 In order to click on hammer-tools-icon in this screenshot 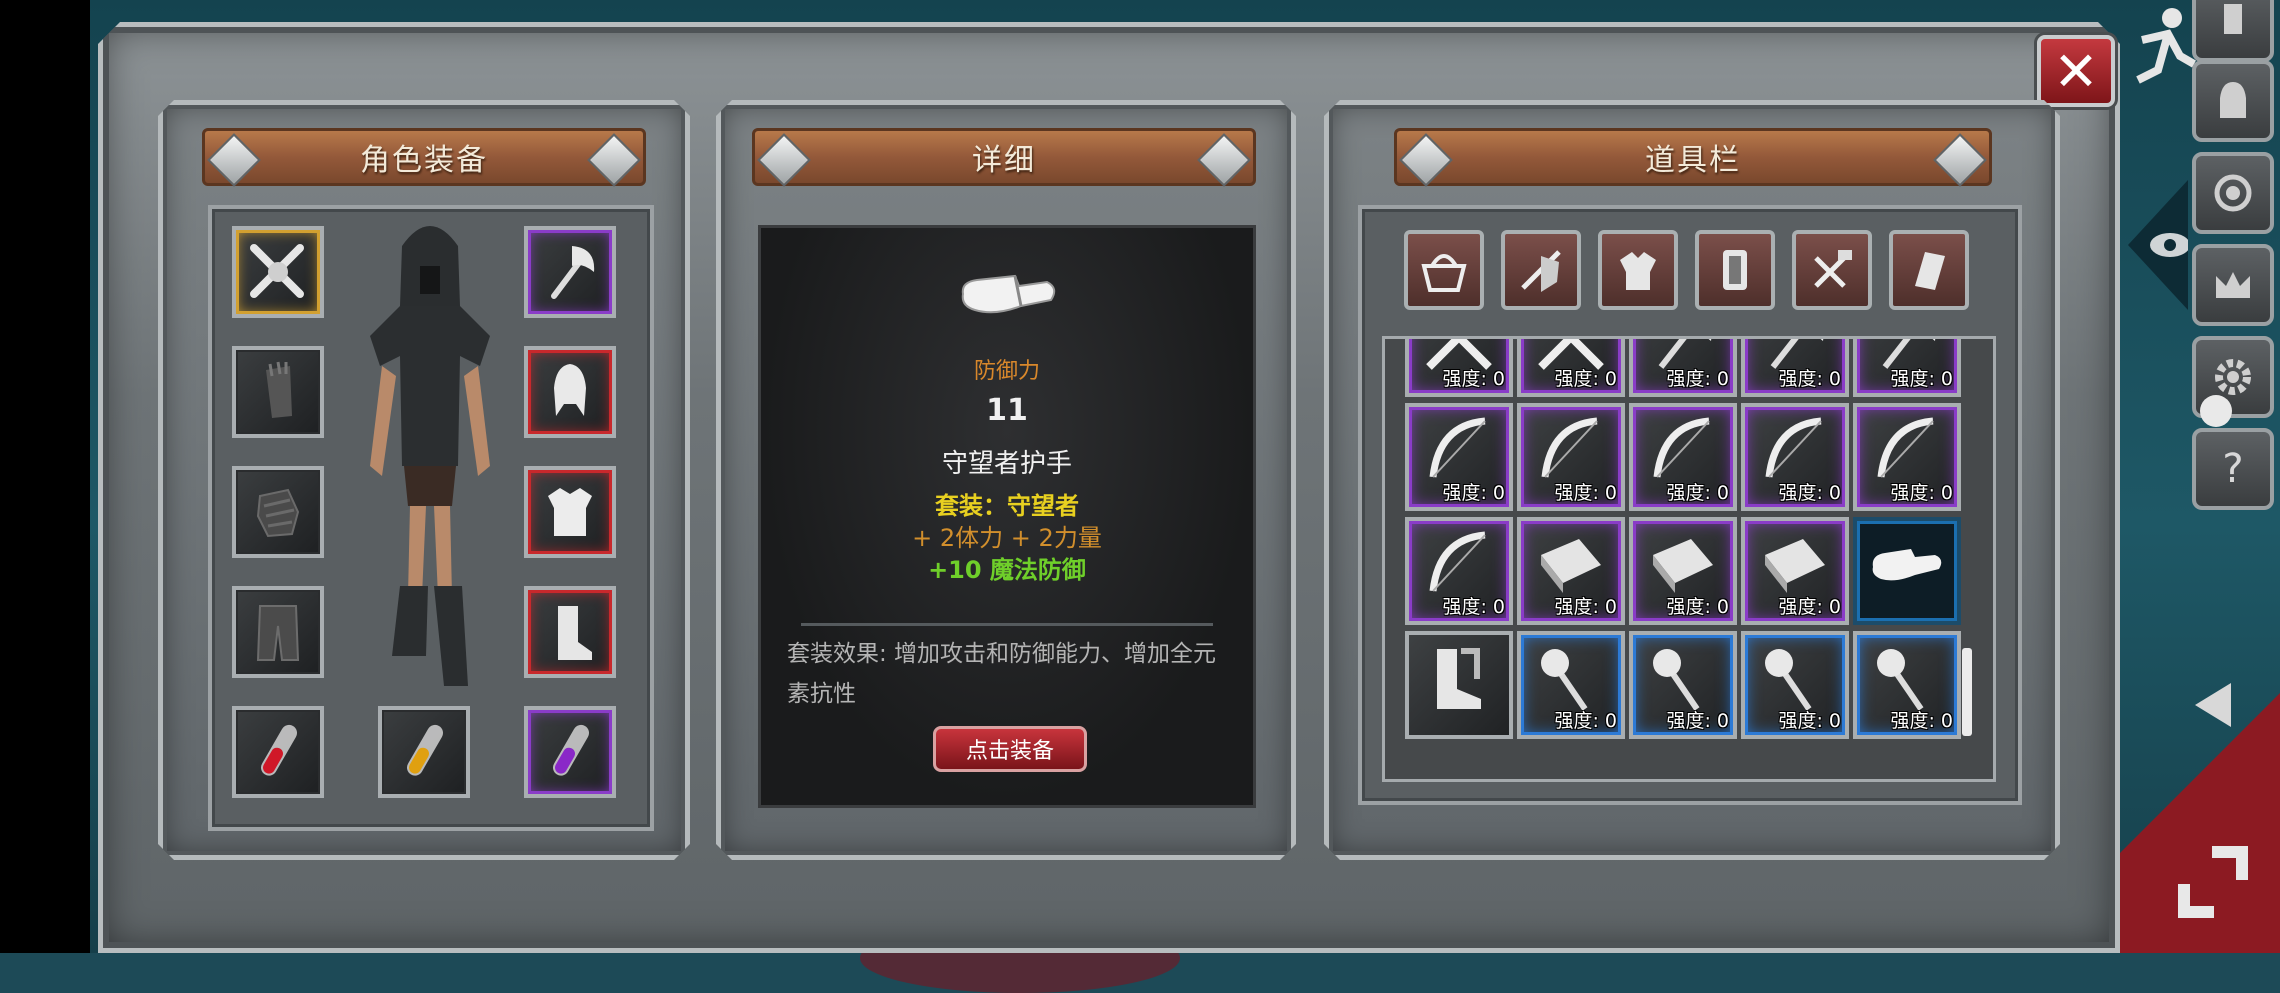, I will do `click(1833, 269)`.